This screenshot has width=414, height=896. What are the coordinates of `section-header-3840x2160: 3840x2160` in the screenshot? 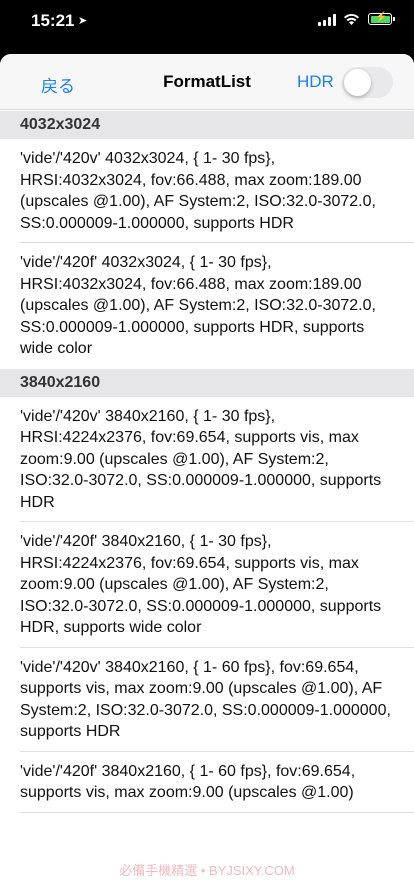 It's located at (207, 382).